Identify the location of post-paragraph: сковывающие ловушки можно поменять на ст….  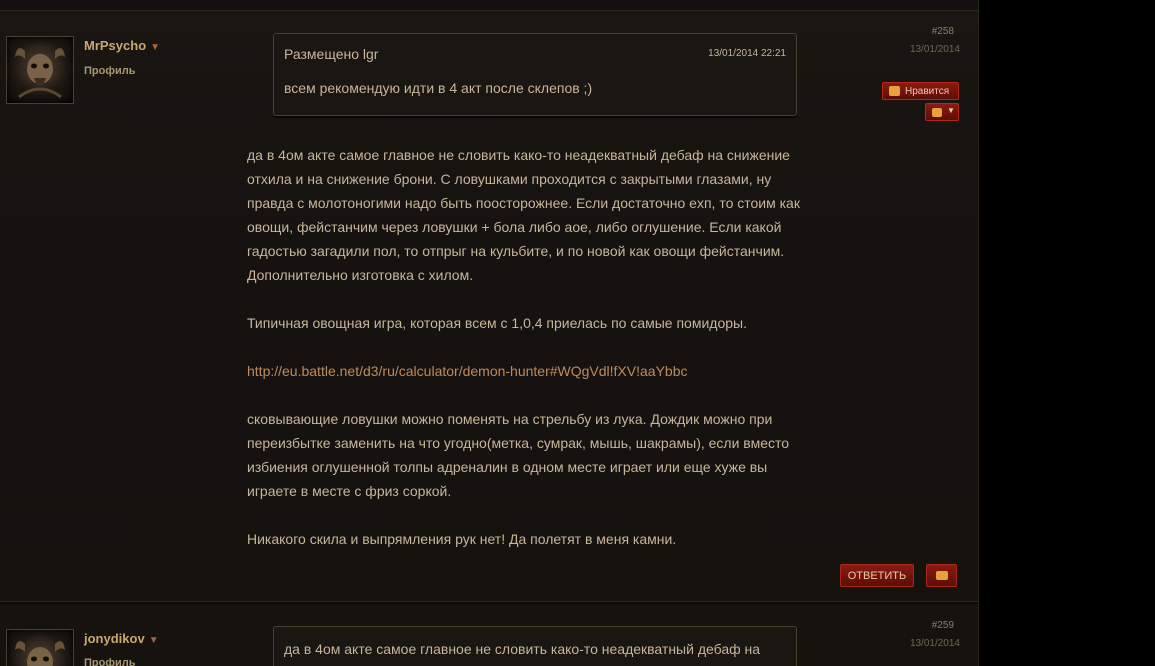
(518, 455).